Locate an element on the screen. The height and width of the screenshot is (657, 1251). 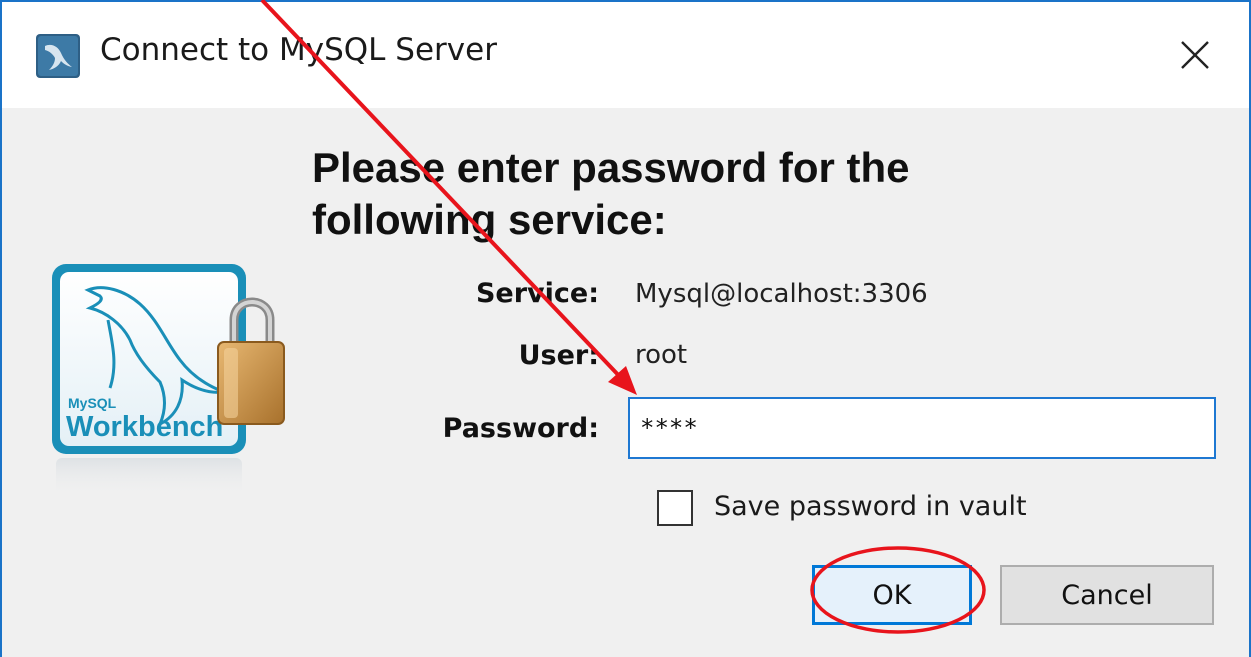
service-label: Service: is located at coordinates (537, 293).